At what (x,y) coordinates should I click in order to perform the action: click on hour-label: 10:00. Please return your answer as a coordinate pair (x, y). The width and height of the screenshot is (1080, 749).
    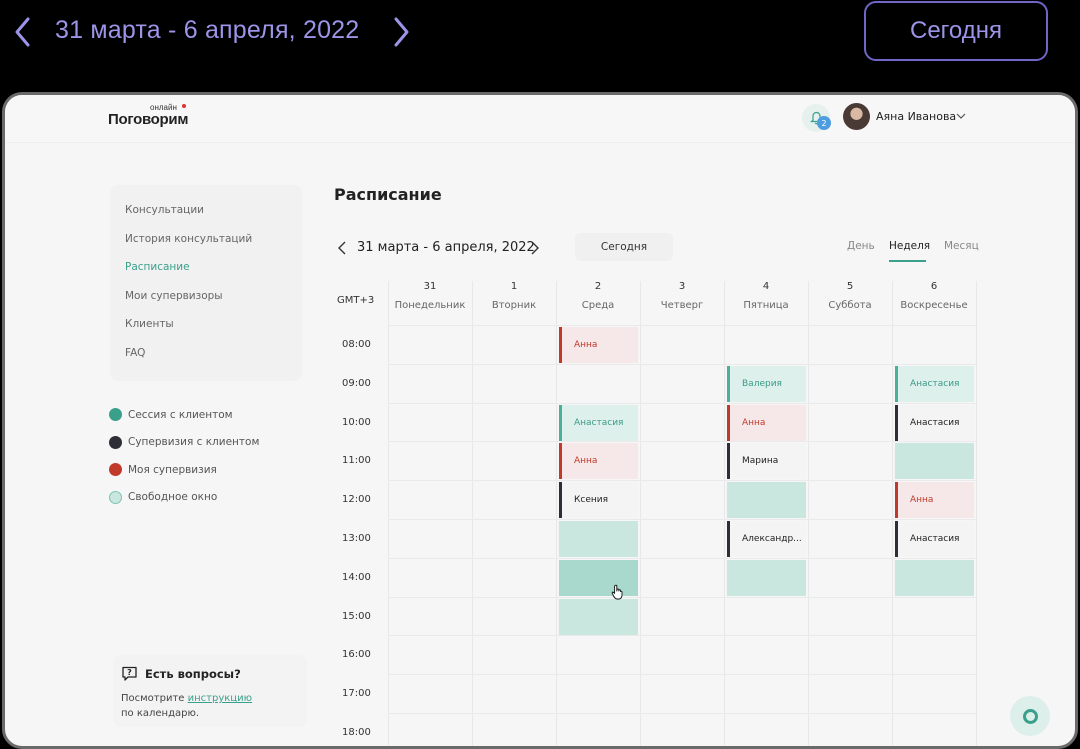
    Looking at the image, I should click on (356, 422).